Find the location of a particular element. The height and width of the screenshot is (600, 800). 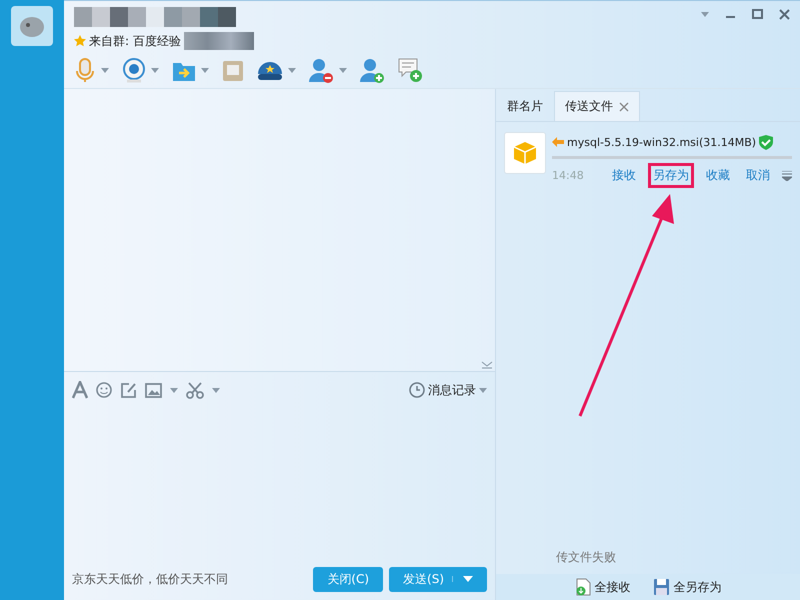

webcam-icon is located at coordinates (134, 70).